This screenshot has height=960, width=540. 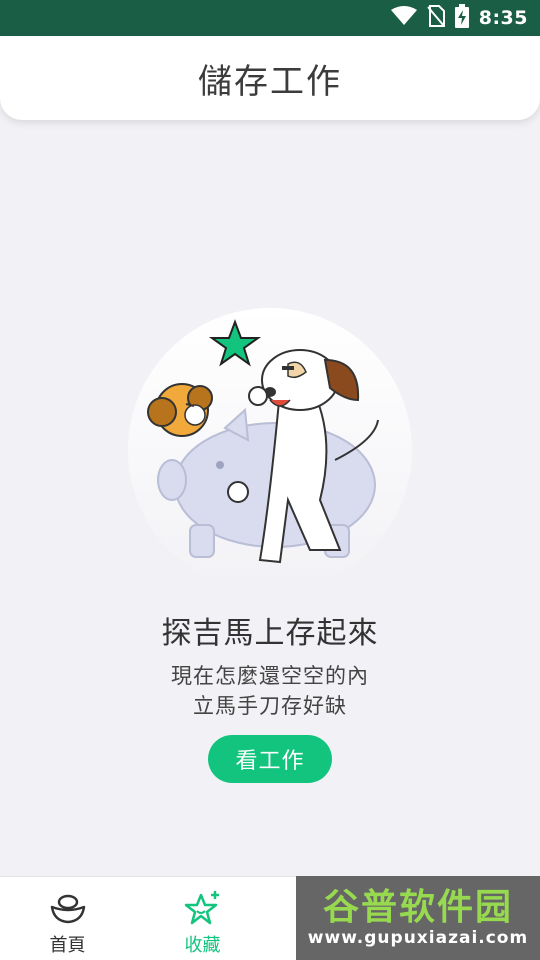 I want to click on nav-item-home: 首頁, so click(x=67, y=918).